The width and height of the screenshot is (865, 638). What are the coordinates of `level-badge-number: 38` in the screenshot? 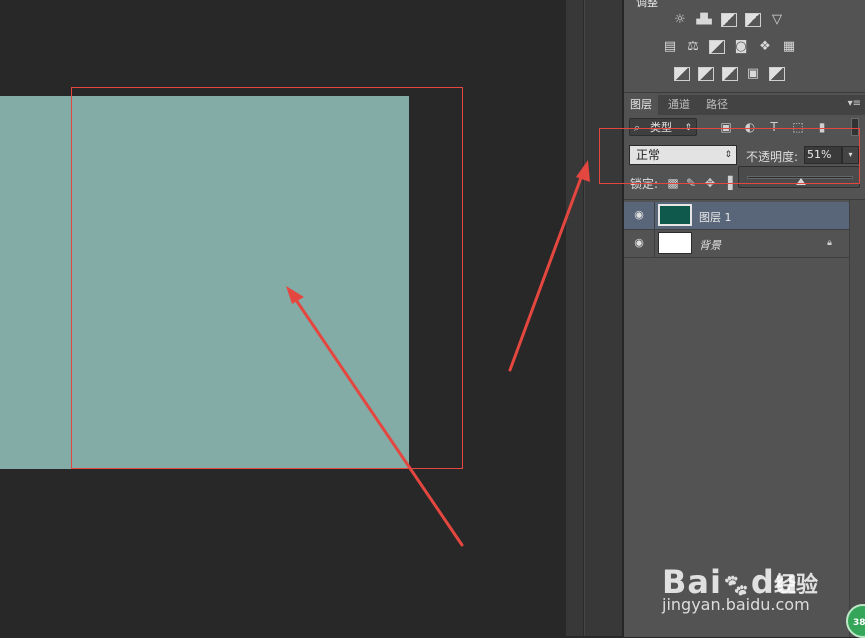 It's located at (859, 623).